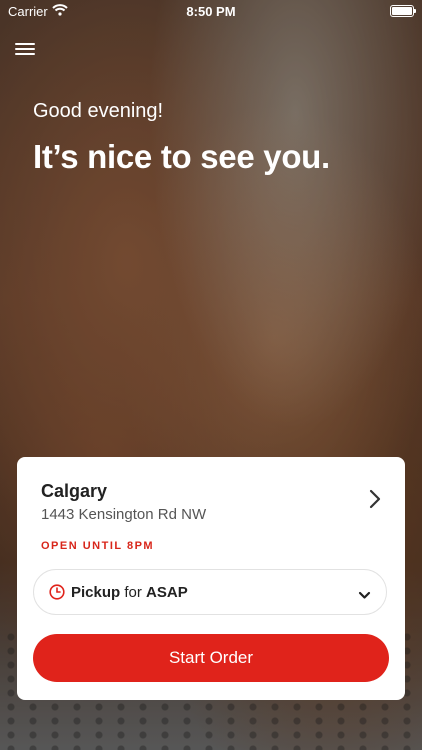 The height and width of the screenshot is (750, 422). What do you see at coordinates (57, 592) in the screenshot?
I see `clock-icon` at bounding box center [57, 592].